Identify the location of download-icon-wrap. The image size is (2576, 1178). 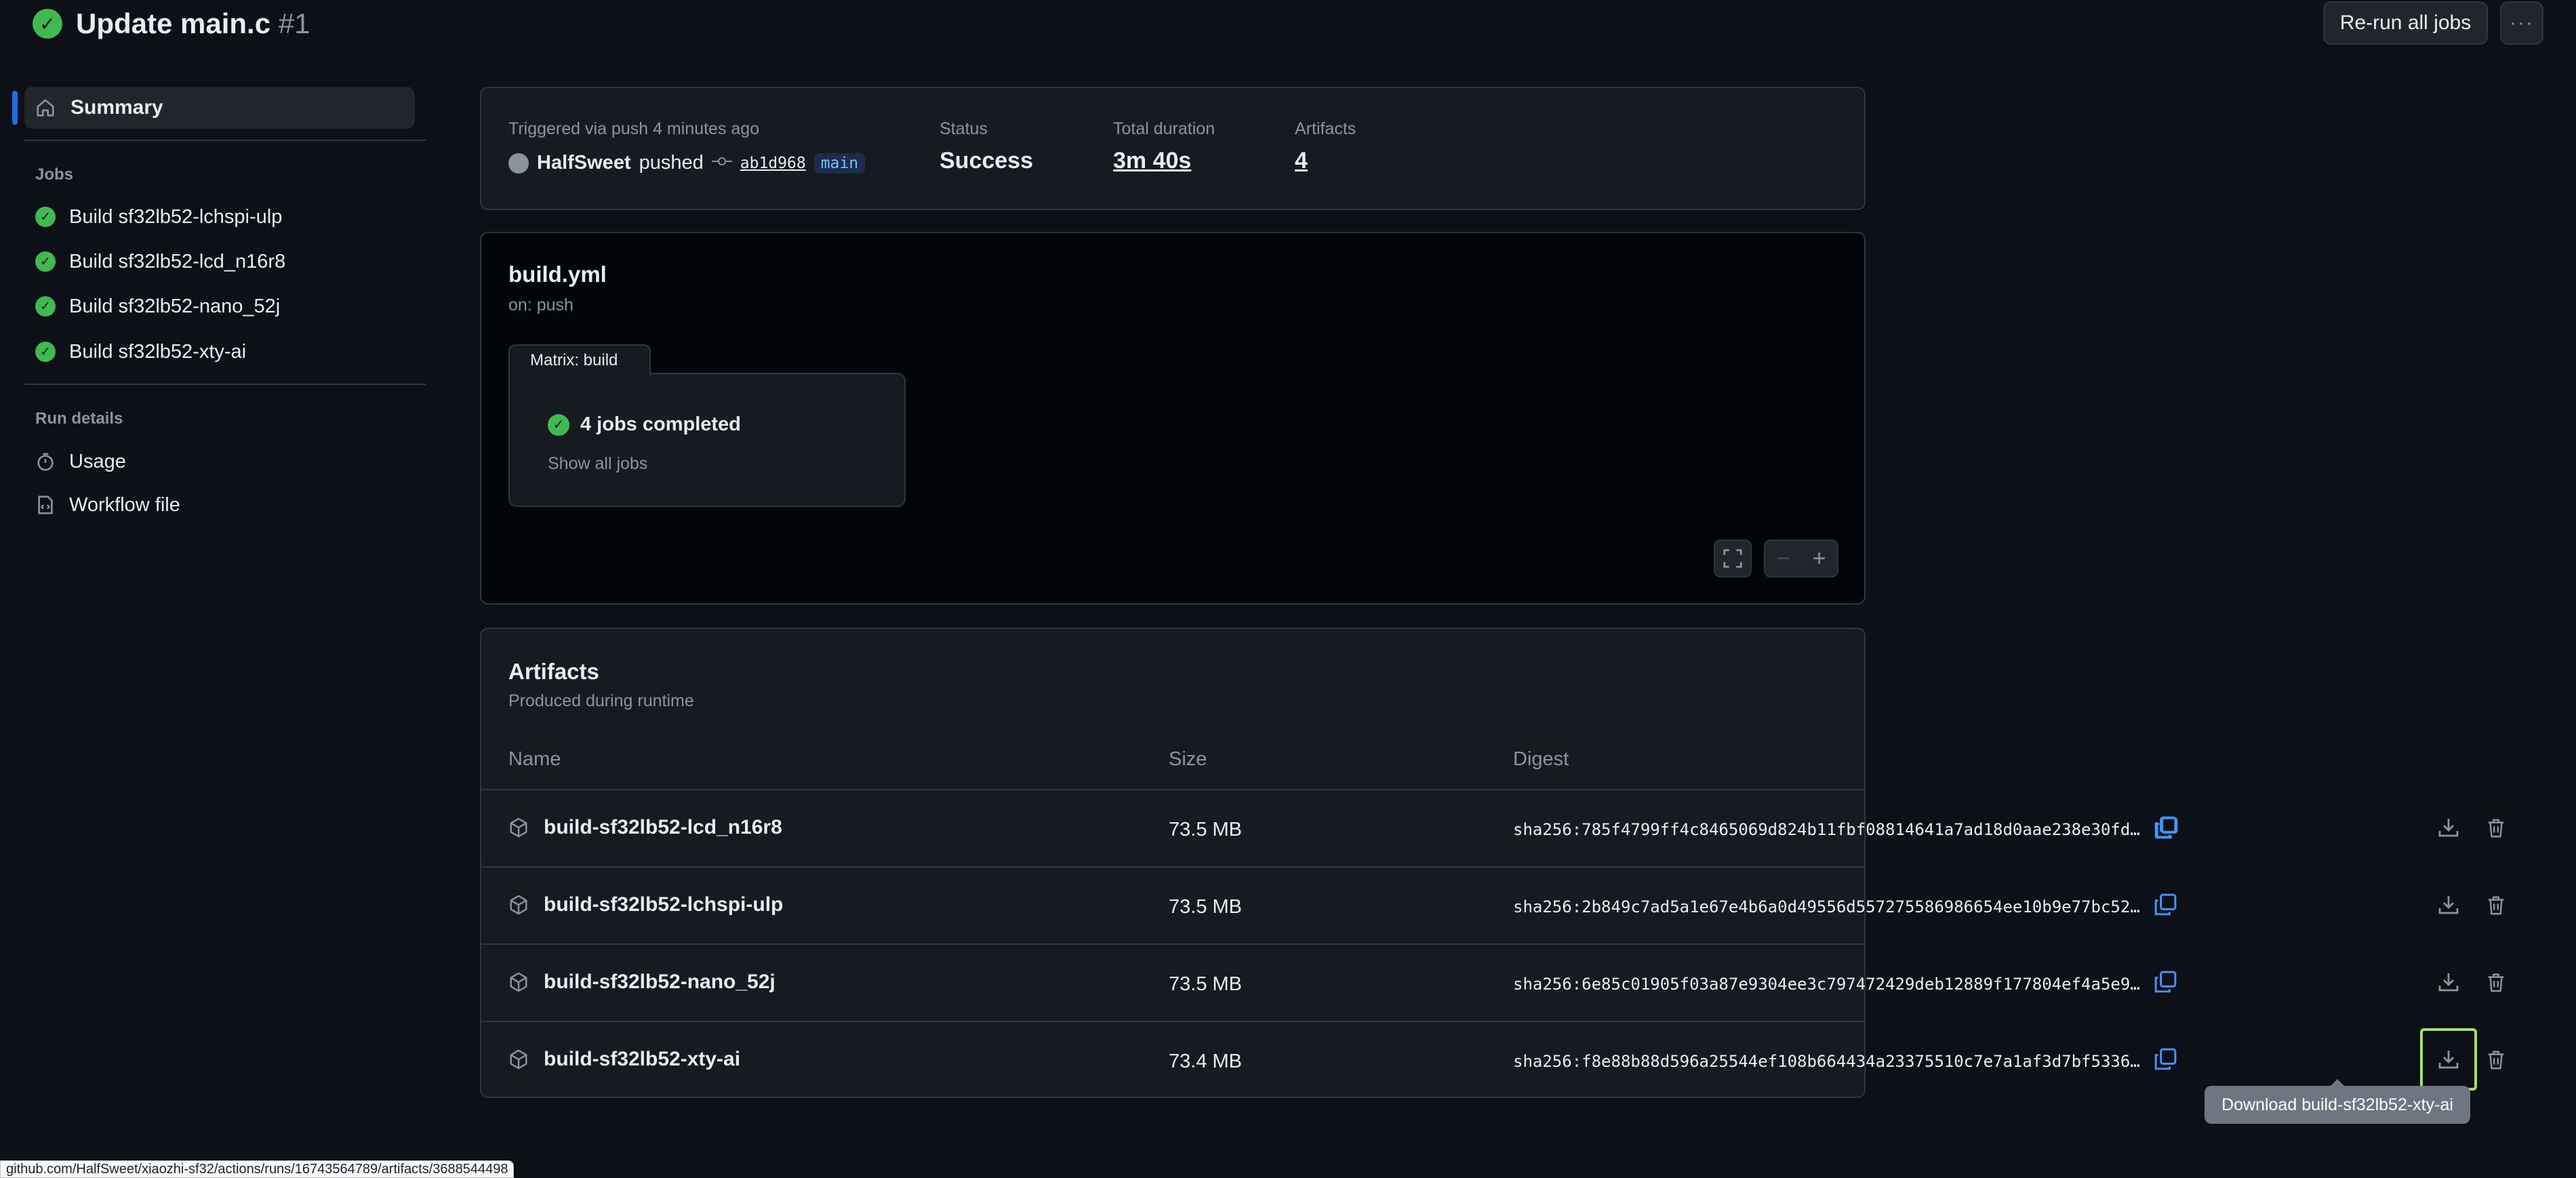
(2448, 1059).